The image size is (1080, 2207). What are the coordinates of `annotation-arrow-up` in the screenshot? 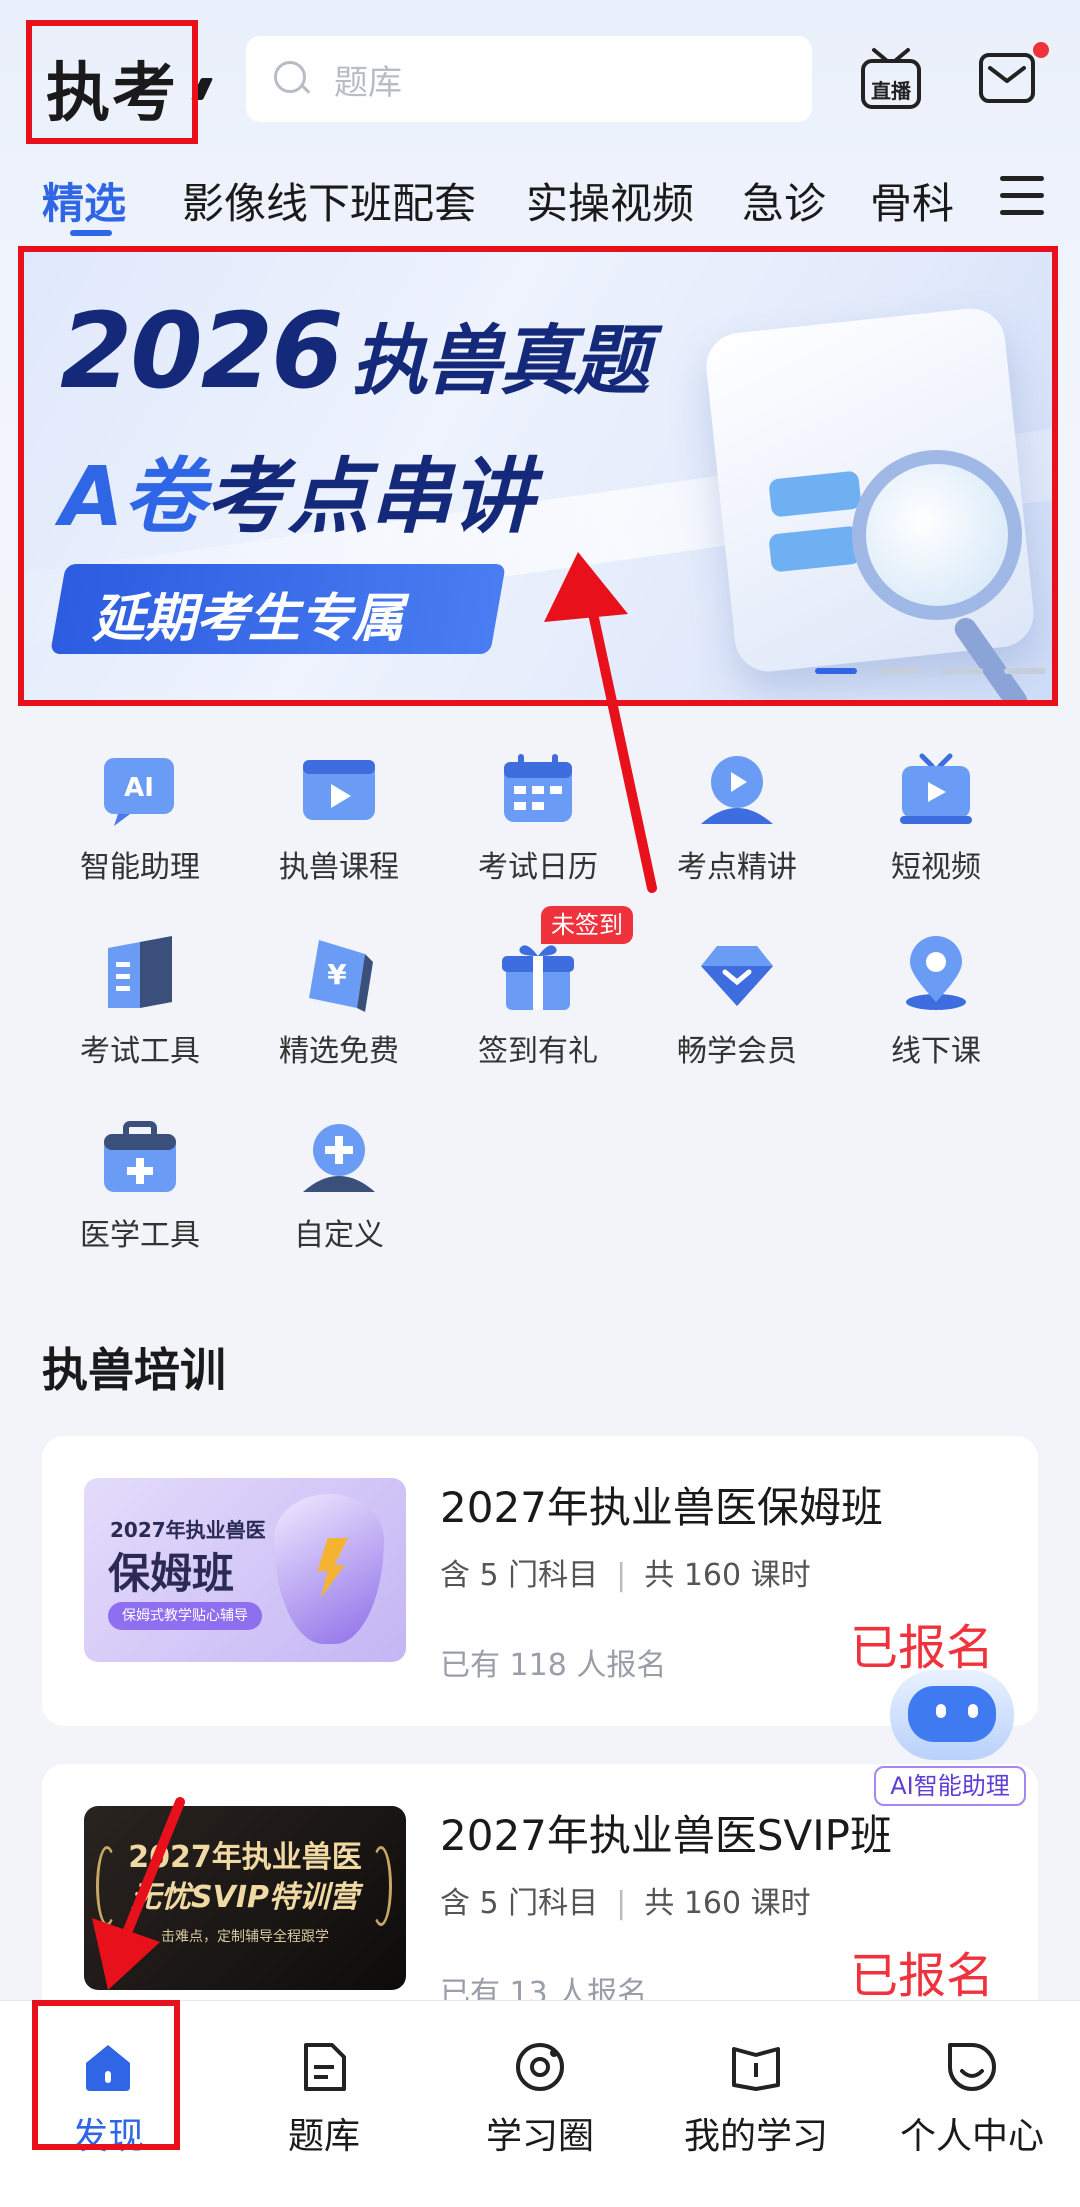 It's located at (600, 722).